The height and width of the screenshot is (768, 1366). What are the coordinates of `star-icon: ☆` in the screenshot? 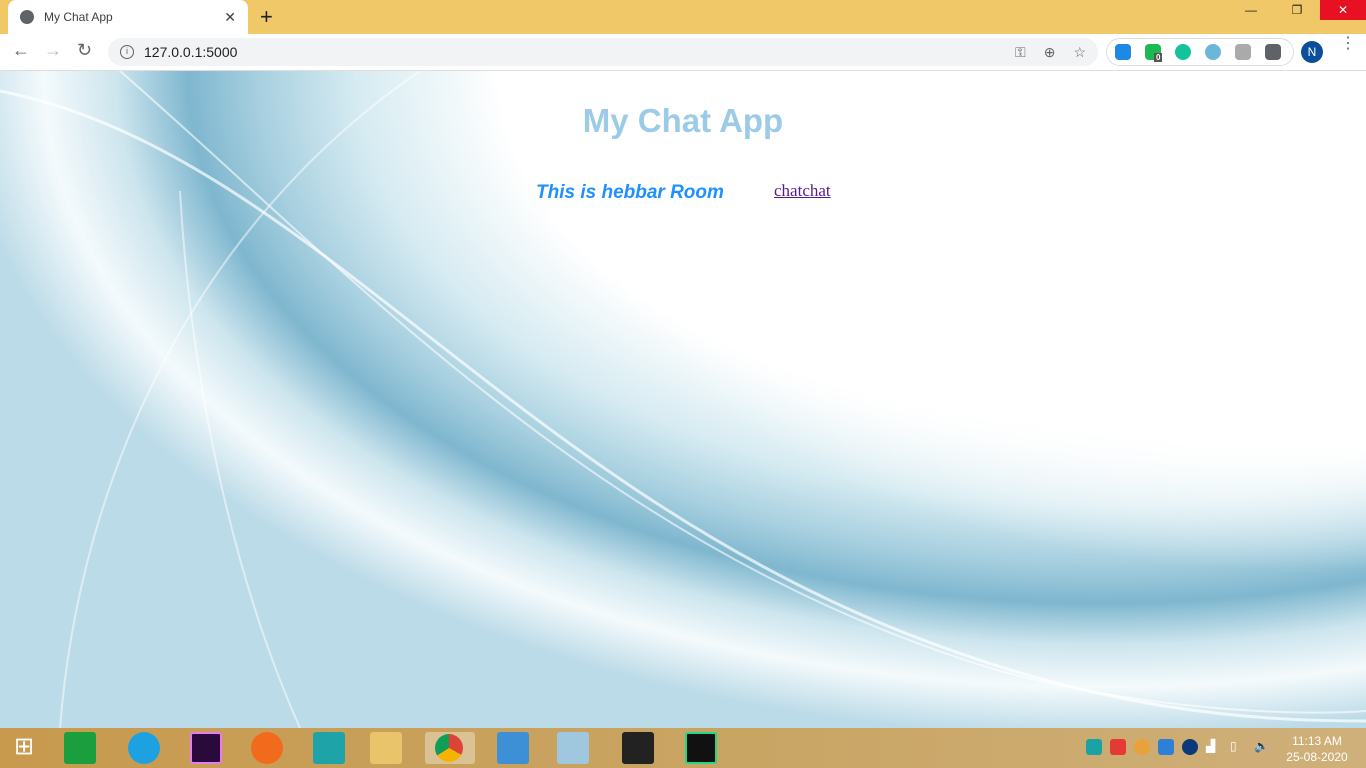 It's located at (1079, 52).